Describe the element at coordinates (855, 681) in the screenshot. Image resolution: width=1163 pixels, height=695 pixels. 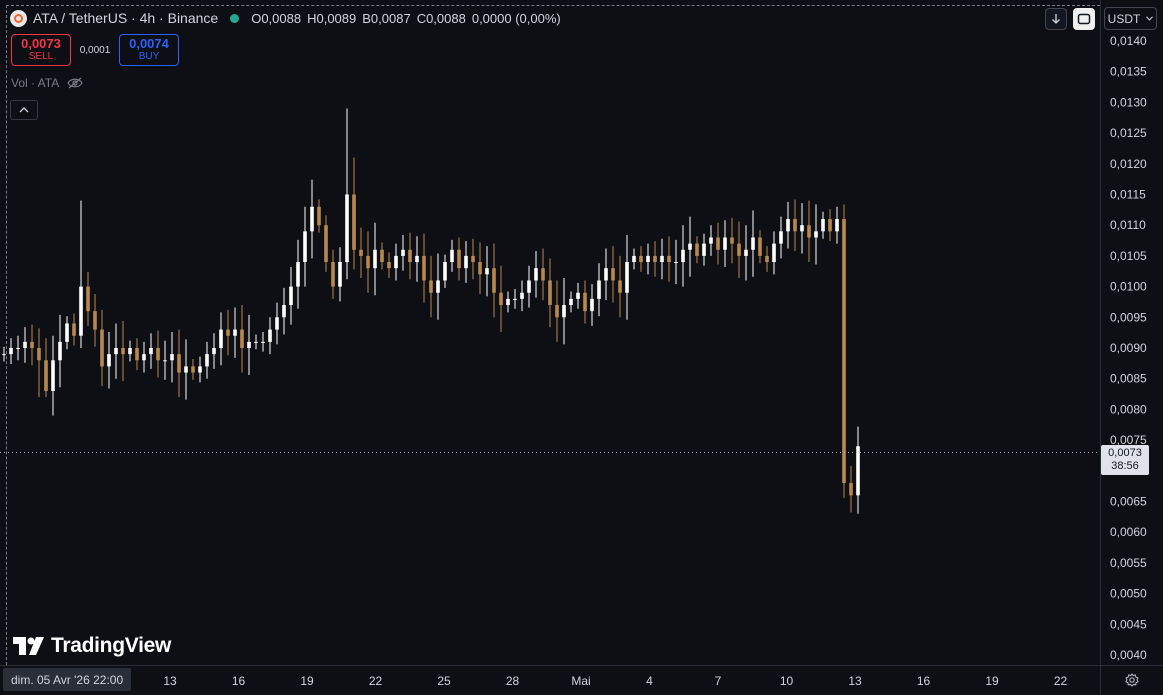
I see `time-tick-label: 13` at that location.